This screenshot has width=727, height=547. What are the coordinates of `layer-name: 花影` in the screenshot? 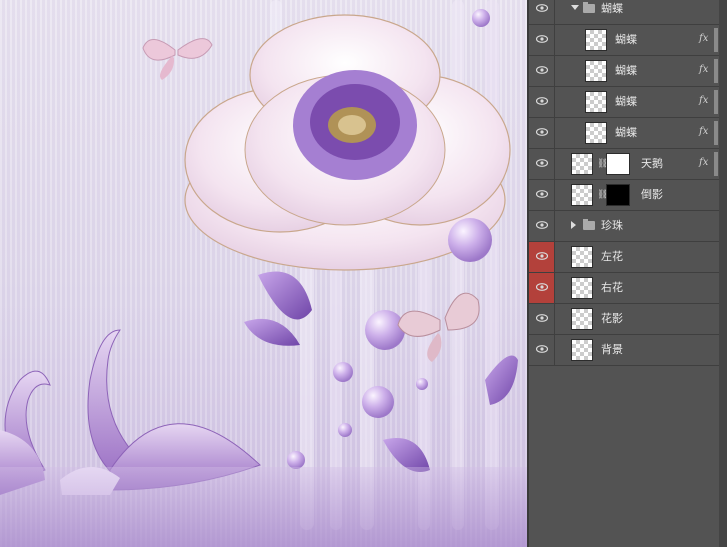 It's located at (612, 318).